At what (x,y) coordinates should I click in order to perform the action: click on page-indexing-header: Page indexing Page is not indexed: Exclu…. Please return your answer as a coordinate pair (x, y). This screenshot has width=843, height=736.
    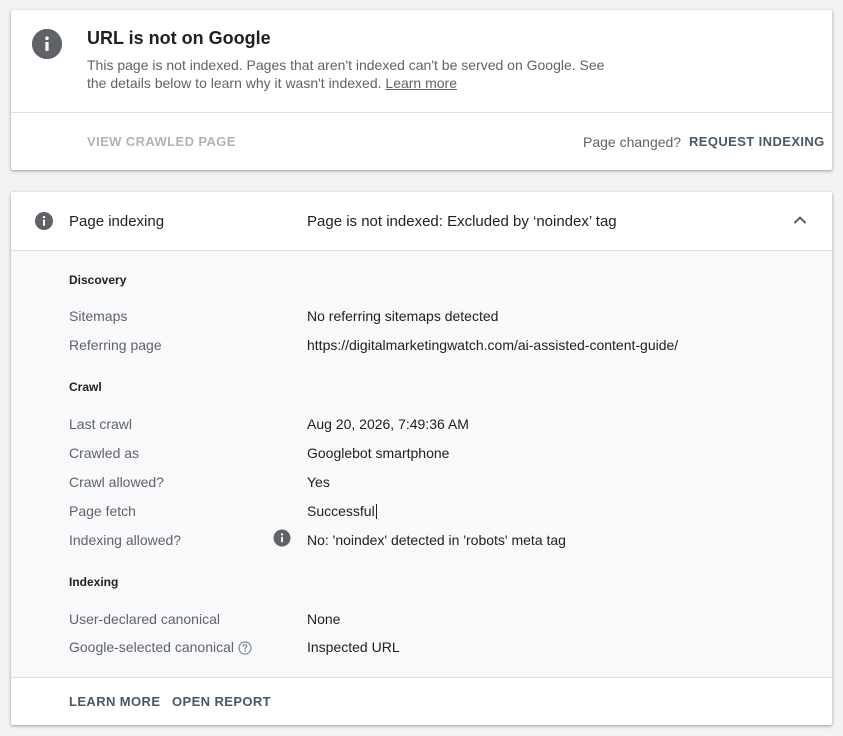
    Looking at the image, I should click on (421, 221).